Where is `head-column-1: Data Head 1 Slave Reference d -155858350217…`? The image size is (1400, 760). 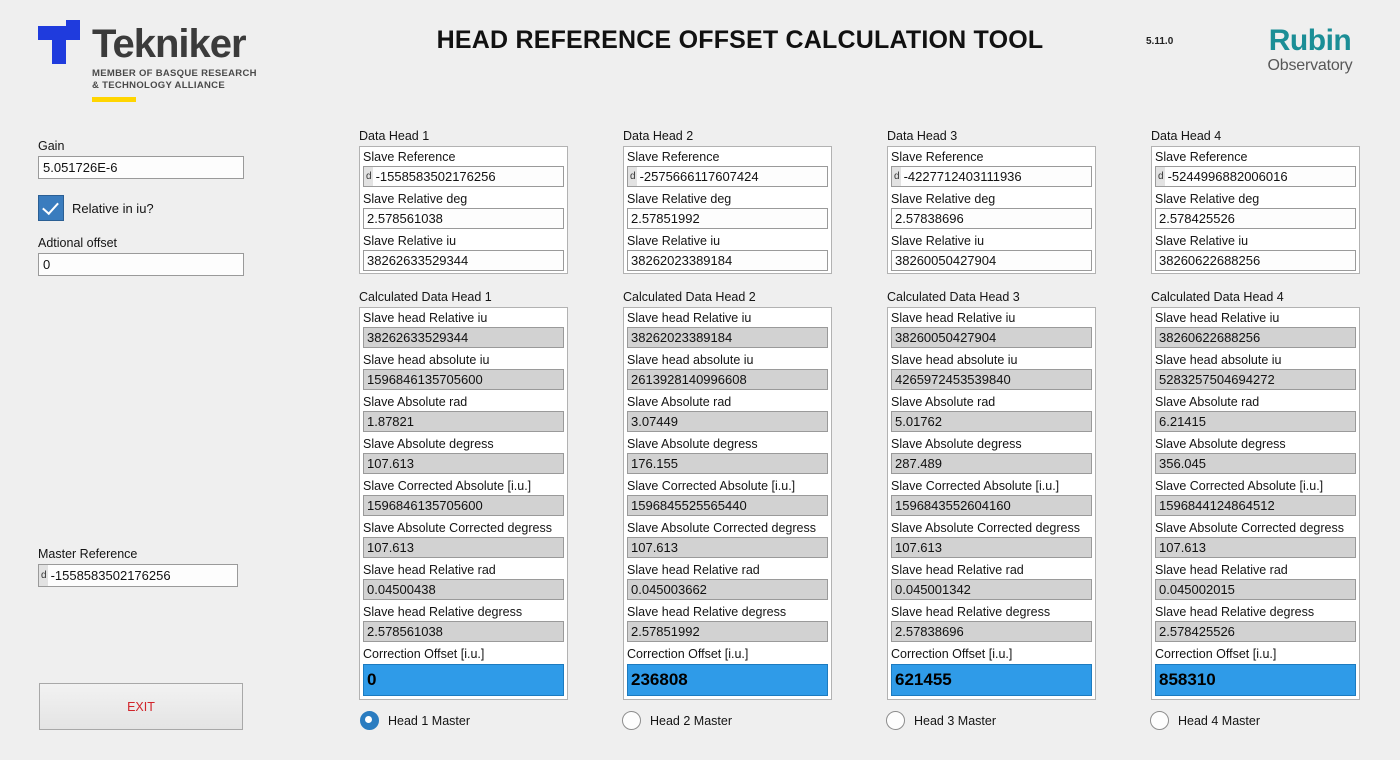 head-column-1: Data Head 1 Slave Reference d -155858350217… is located at coordinates (463, 414).